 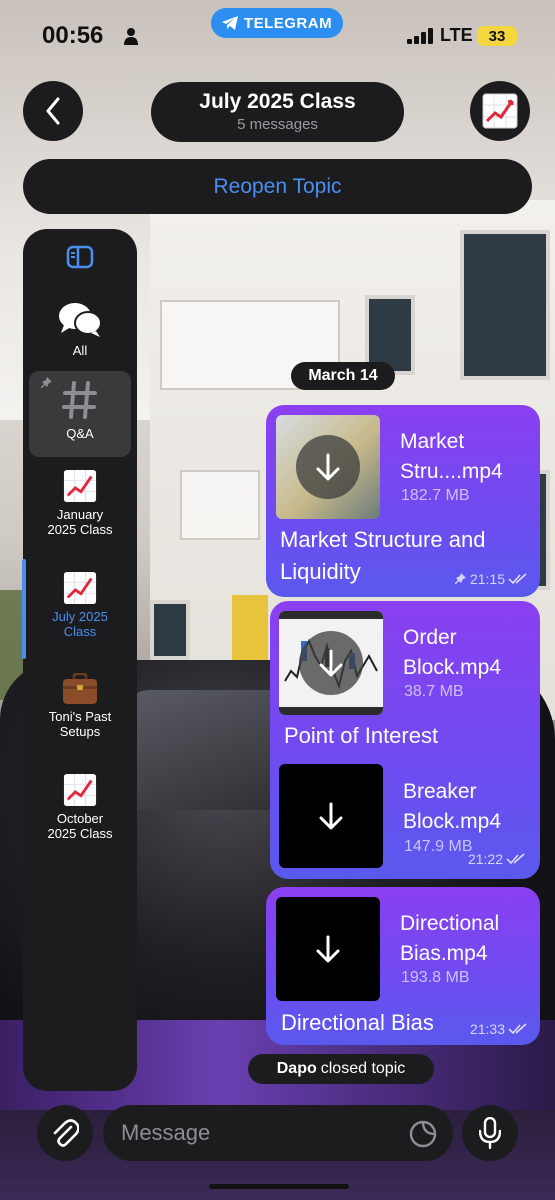 I want to click on microphone-icon, so click(x=490, y=1133).